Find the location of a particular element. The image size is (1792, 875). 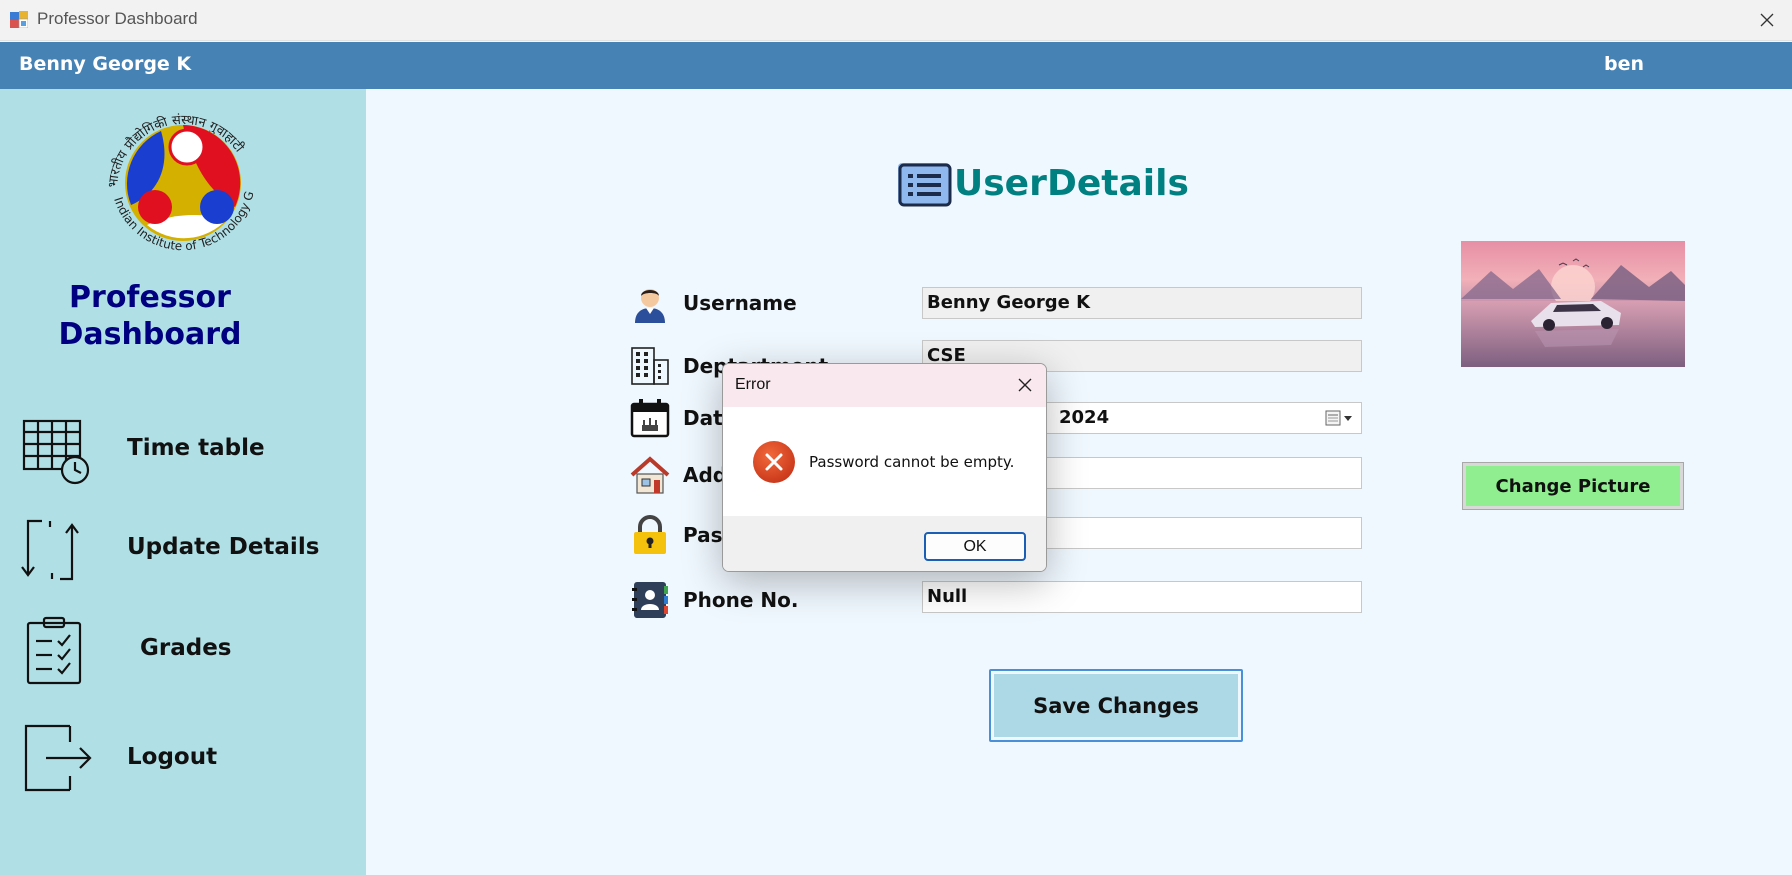

save-changes-button: Save Changes is located at coordinates (1116, 705).